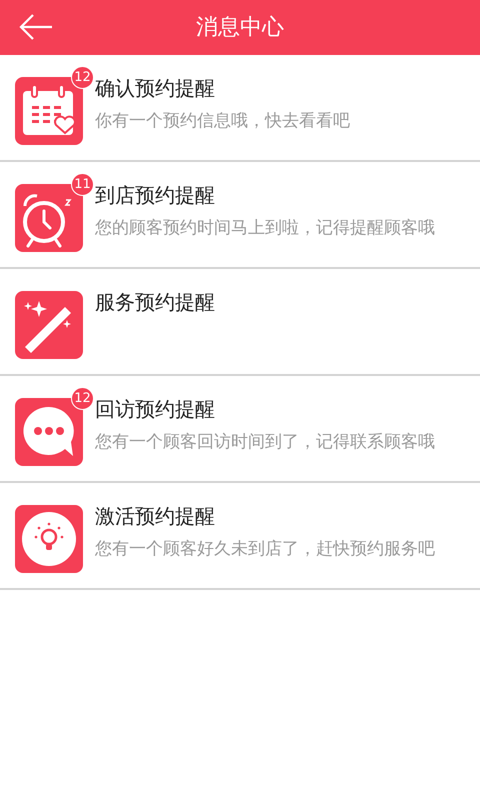 The width and height of the screenshot is (480, 800). I want to click on message-row: 12 回访预约提醒 您有一个顾客回访时间到了，记得联系顾客哦, so click(240, 429).